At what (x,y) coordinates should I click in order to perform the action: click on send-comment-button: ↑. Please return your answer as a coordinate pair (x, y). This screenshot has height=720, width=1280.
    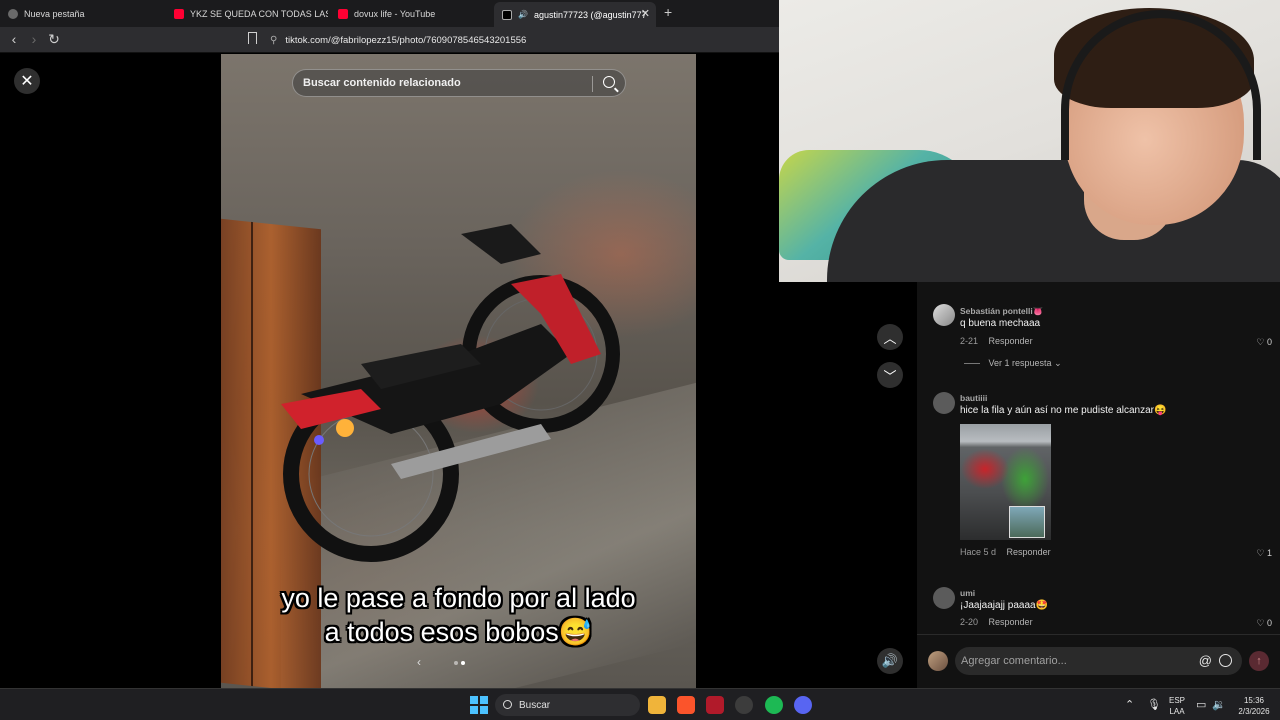
    Looking at the image, I should click on (1259, 661).